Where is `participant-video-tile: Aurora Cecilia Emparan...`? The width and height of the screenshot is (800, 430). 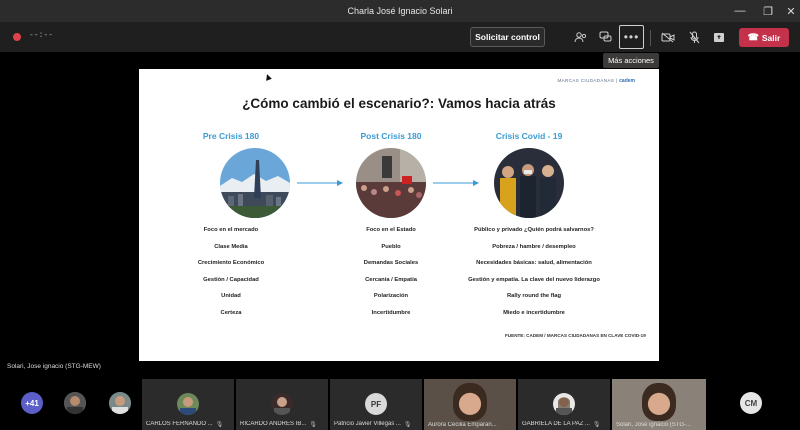 participant-video-tile: Aurora Cecilia Emparan... is located at coordinates (470, 404).